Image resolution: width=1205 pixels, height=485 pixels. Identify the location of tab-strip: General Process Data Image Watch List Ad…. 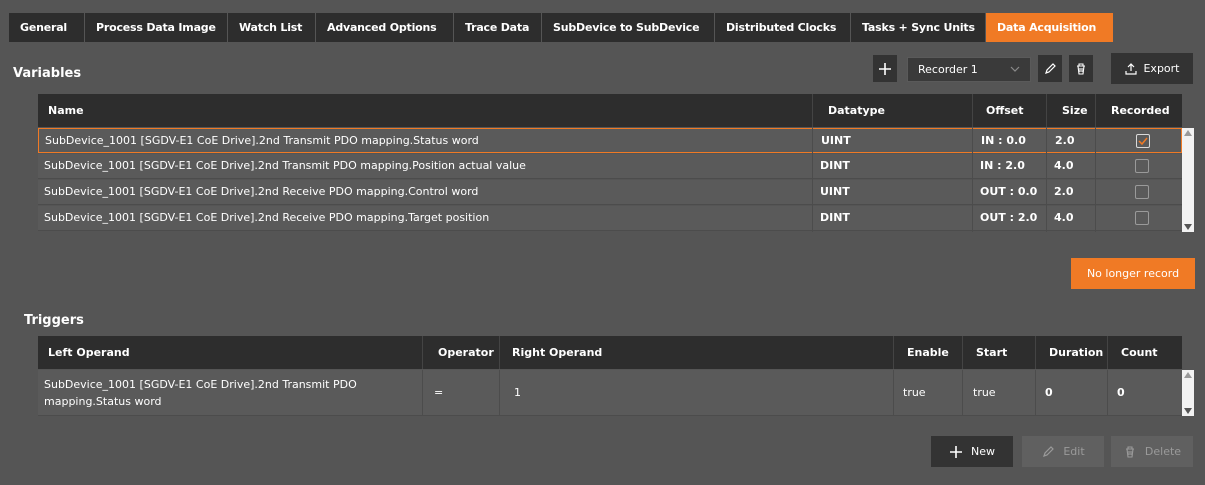
(561, 27).